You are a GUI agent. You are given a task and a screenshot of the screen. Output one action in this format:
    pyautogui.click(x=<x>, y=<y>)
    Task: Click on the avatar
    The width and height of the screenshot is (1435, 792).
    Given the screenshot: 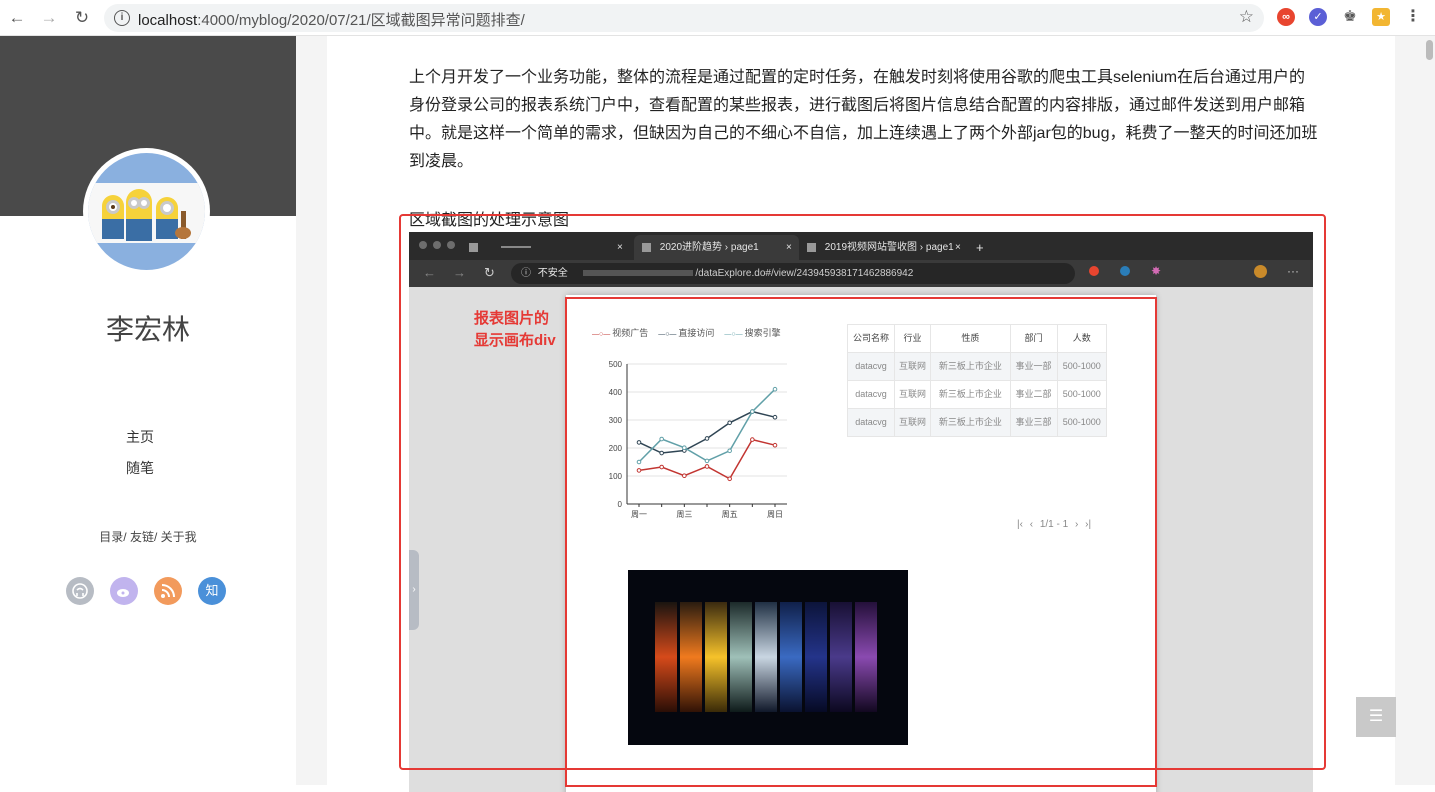 What is the action you would take?
    pyautogui.click(x=146, y=211)
    